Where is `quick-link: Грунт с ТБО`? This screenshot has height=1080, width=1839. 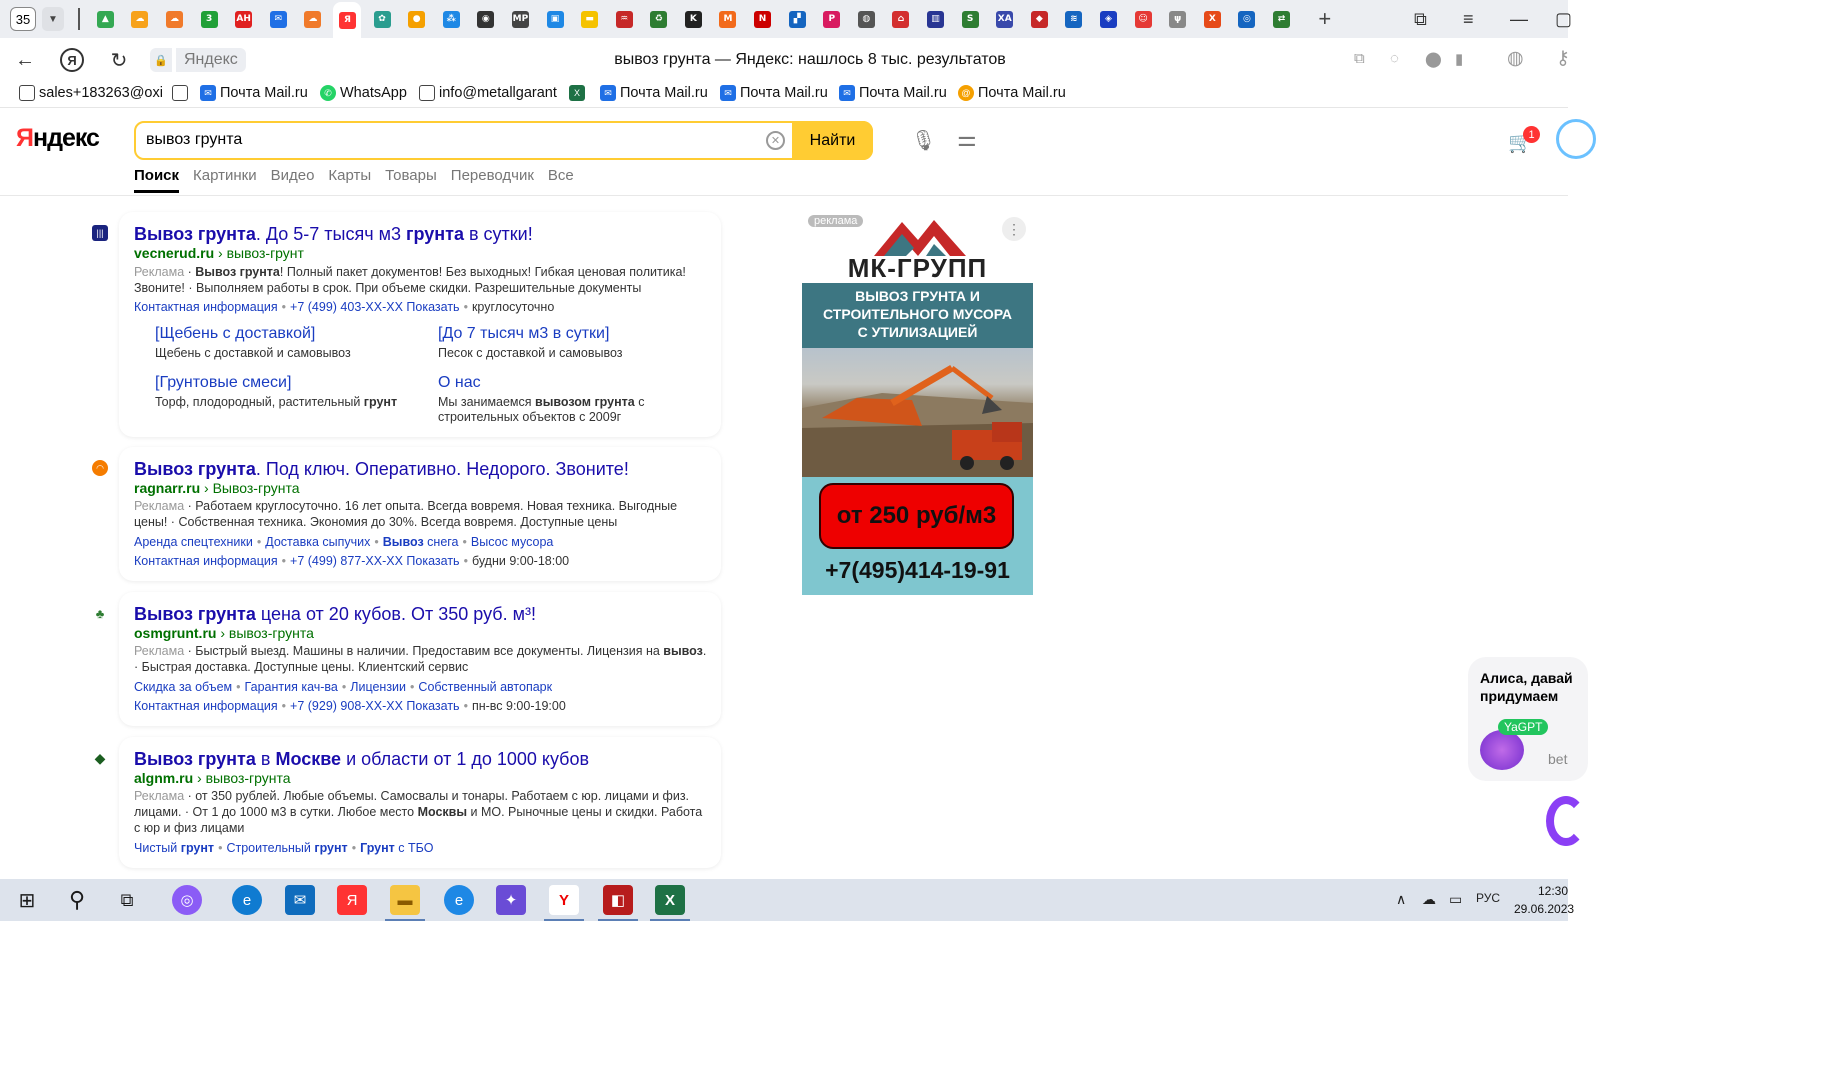 quick-link: Грунт с ТБО is located at coordinates (396, 848).